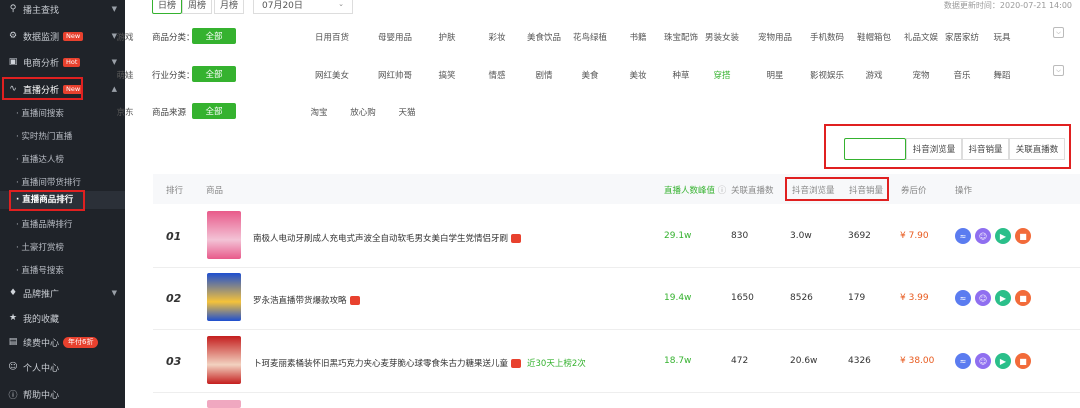 The image size is (1080, 408). What do you see at coordinates (395, 75) in the screenshot?
I see `filter-industry-option: 网红帅哥` at bounding box center [395, 75].